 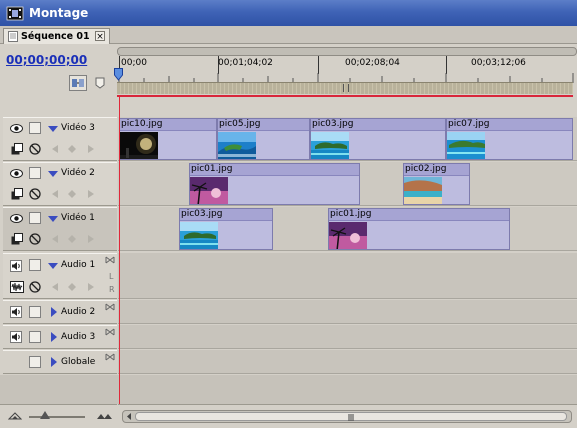 What do you see at coordinates (60, 139) in the screenshot?
I see `track-header-video-3: Vidéo 3` at bounding box center [60, 139].